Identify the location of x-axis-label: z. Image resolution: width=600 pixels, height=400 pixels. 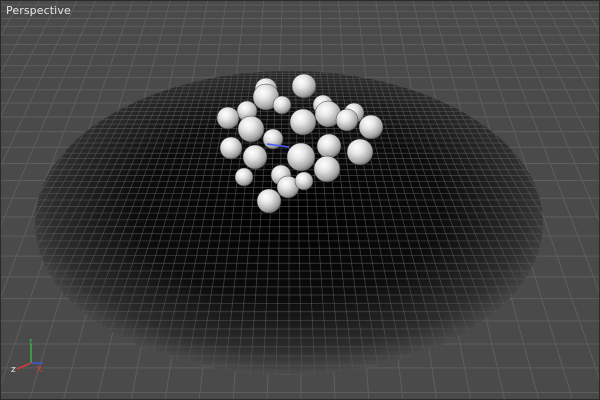
(13, 369).